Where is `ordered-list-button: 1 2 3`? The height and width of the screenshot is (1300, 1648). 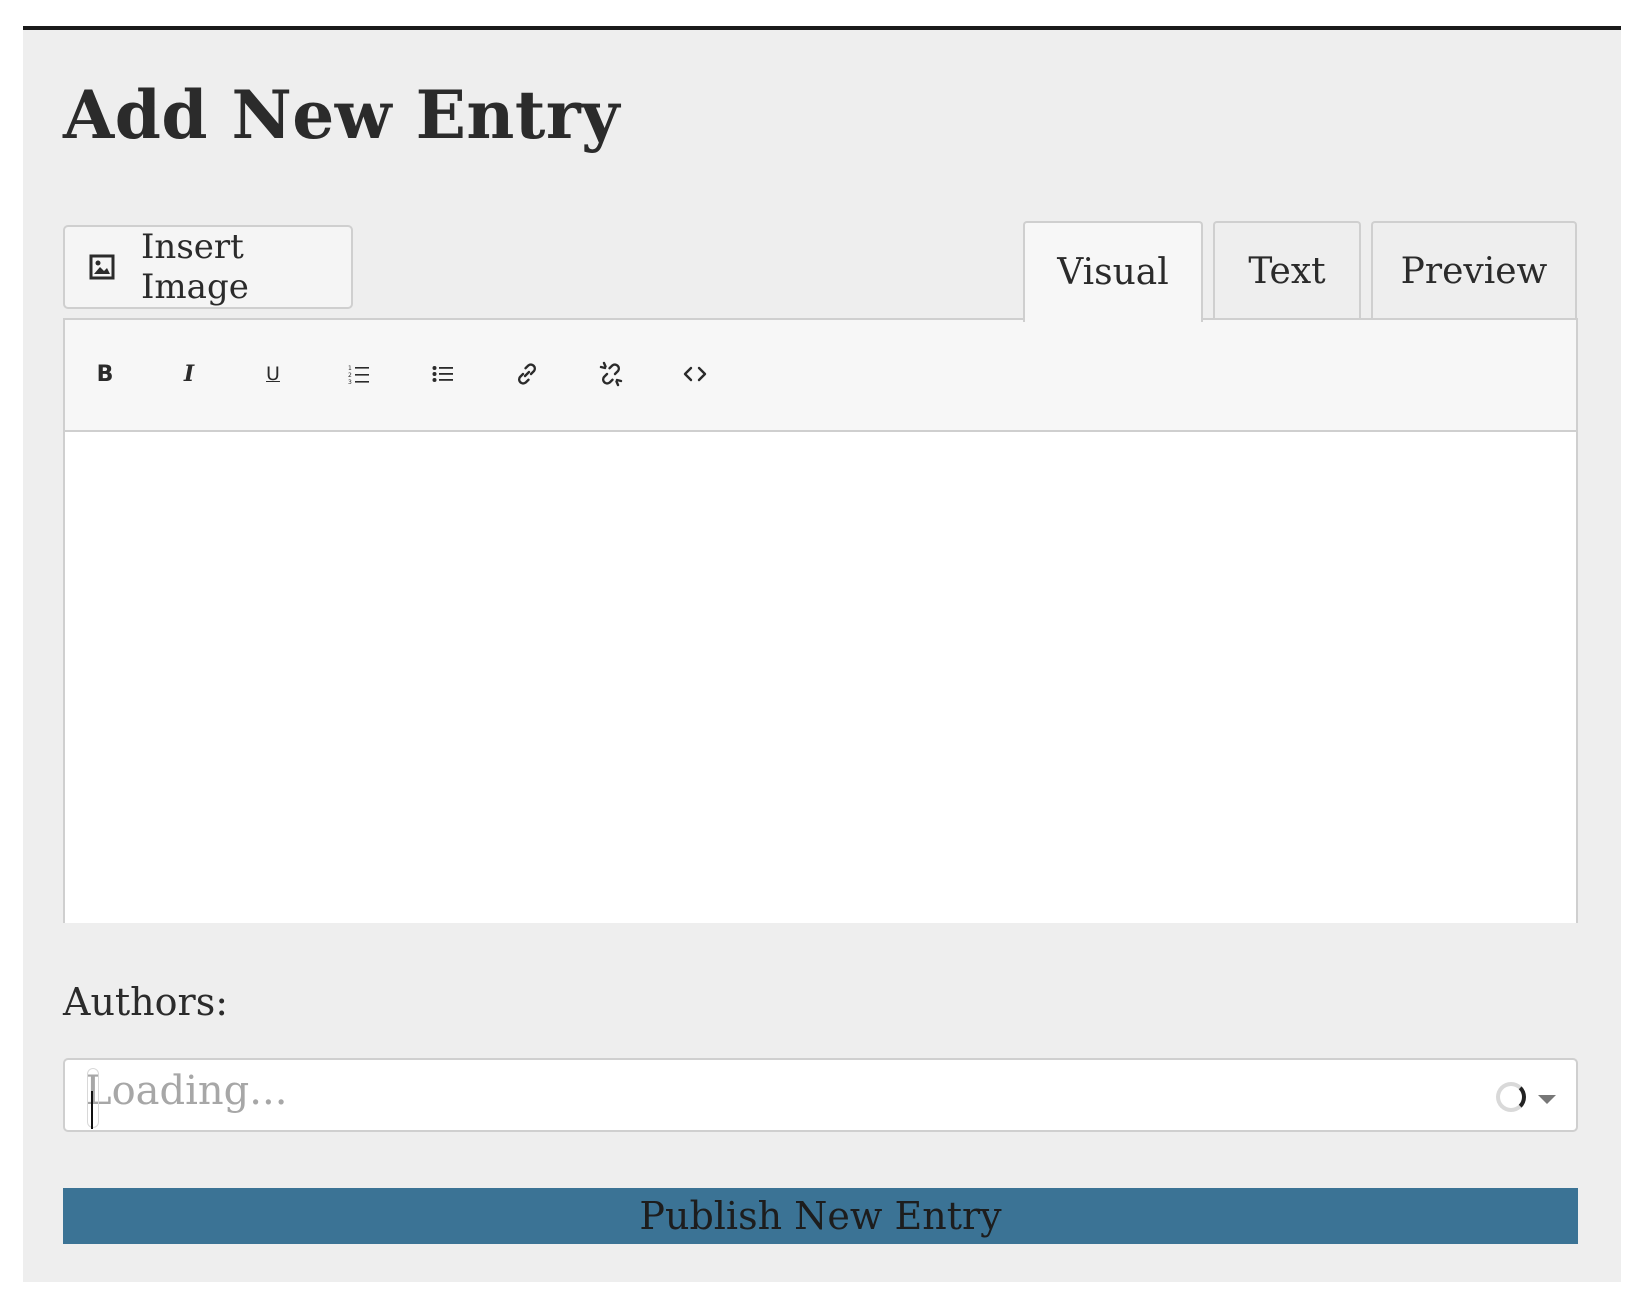
ordered-list-button: 1 2 3 is located at coordinates (359, 374).